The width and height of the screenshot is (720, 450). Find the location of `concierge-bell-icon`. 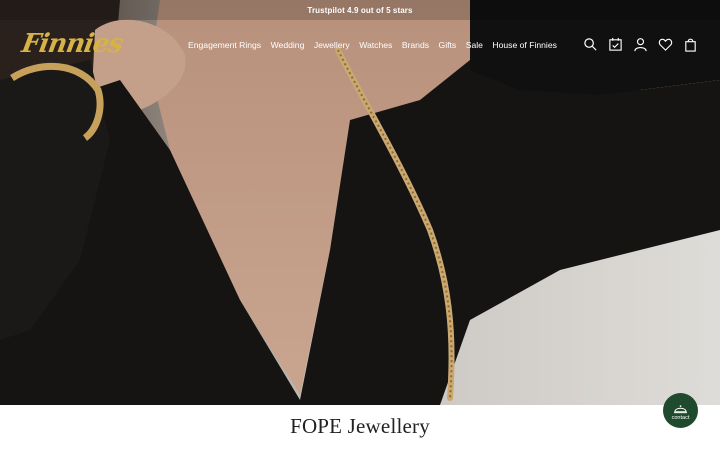

concierge-bell-icon is located at coordinates (680, 409).